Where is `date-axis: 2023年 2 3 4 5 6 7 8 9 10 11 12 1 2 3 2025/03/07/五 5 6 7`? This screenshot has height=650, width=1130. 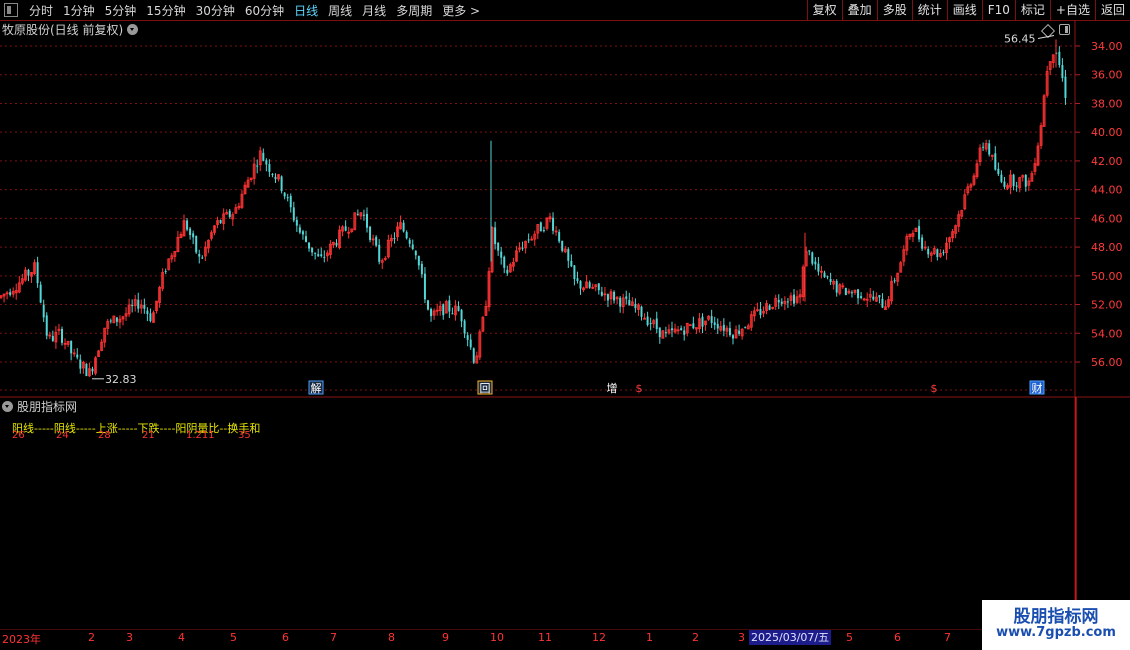 date-axis: 2023年 2 3 4 5 6 7 8 9 10 11 12 1 2 3 2025/03/07/五 5 6 7 is located at coordinates (491, 638).